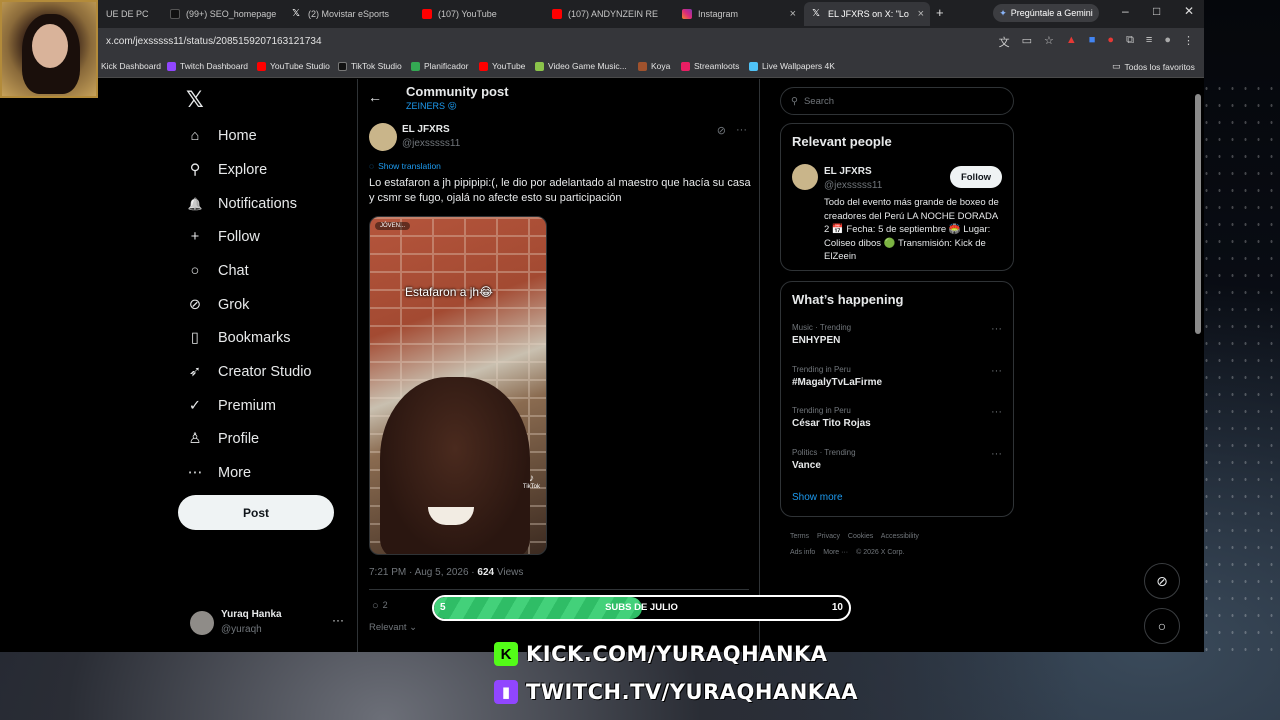 Image resolution: width=1280 pixels, height=720 pixels. Describe the element at coordinates (1188, 42) in the screenshot. I see `menu-icon: ⋮` at that location.